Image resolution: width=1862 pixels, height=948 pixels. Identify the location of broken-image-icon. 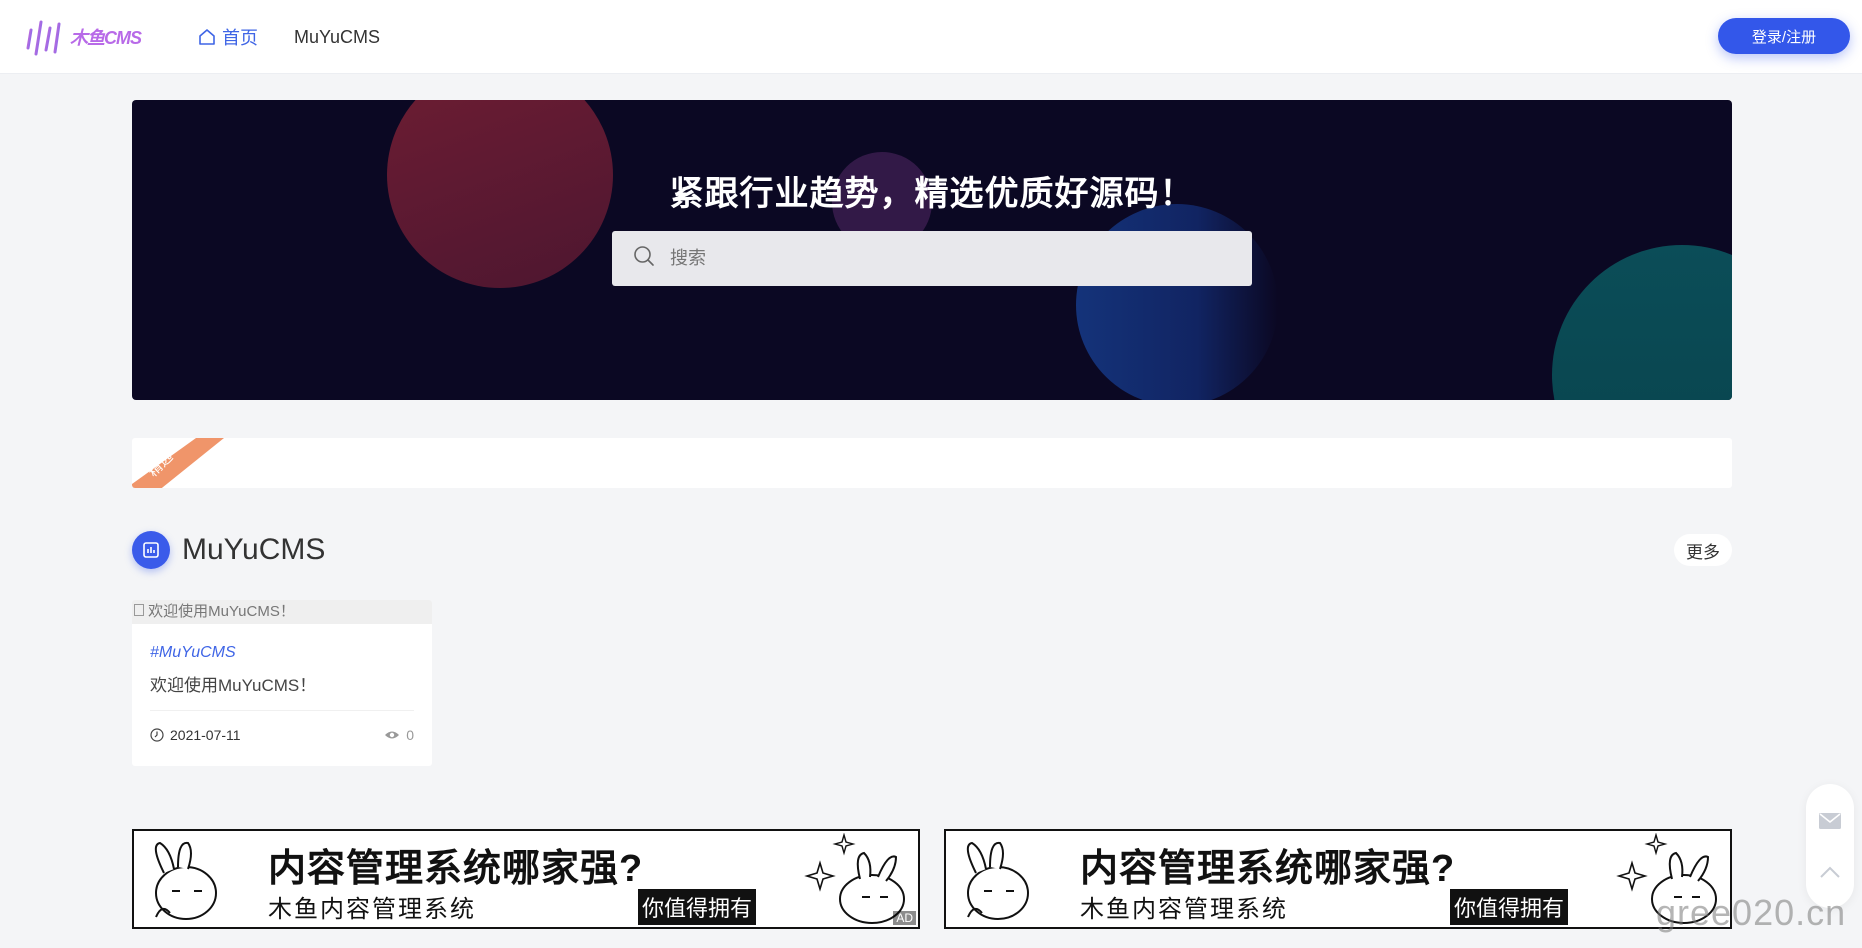
(141, 611).